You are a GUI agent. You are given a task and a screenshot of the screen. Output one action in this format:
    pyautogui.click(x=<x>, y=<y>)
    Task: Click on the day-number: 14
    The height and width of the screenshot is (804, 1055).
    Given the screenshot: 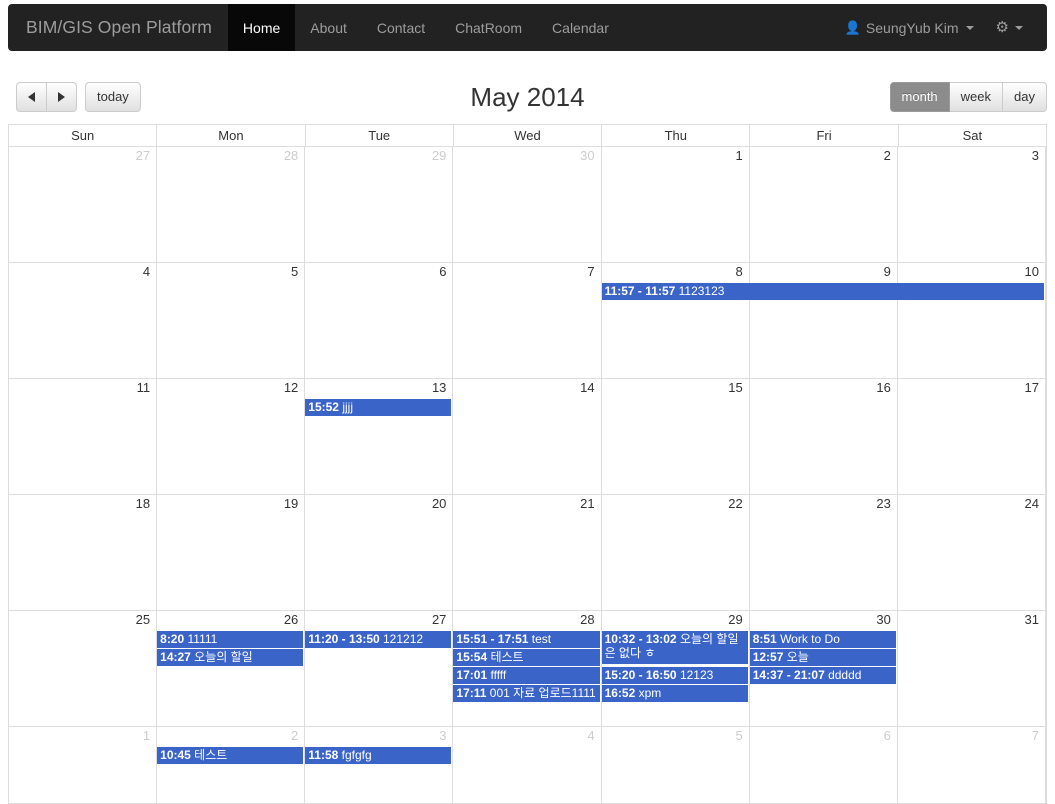 What is the action you would take?
    pyautogui.click(x=587, y=387)
    